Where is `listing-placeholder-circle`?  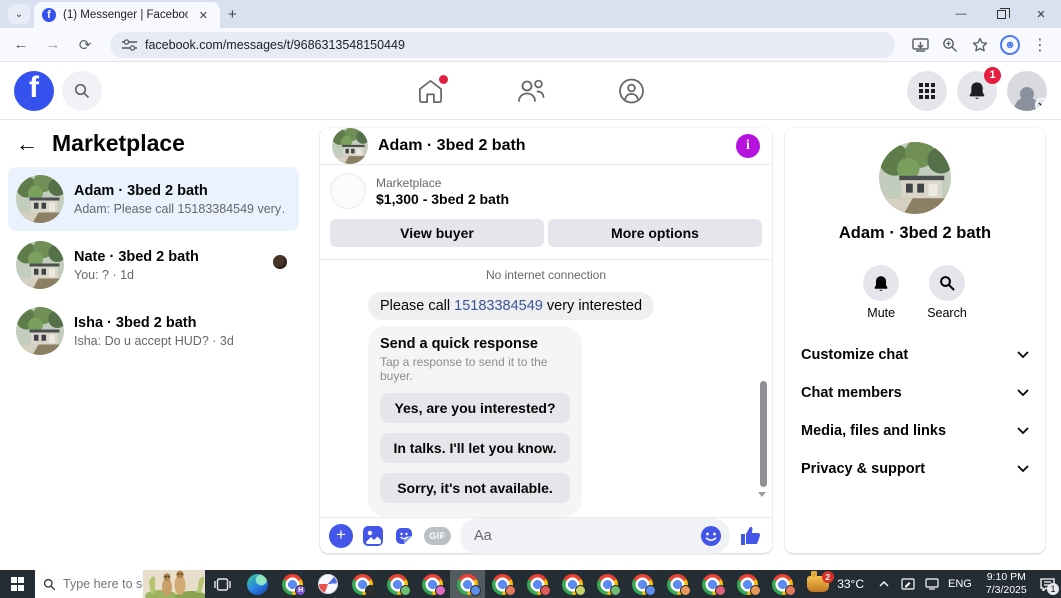 listing-placeholder-circle is located at coordinates (348, 191).